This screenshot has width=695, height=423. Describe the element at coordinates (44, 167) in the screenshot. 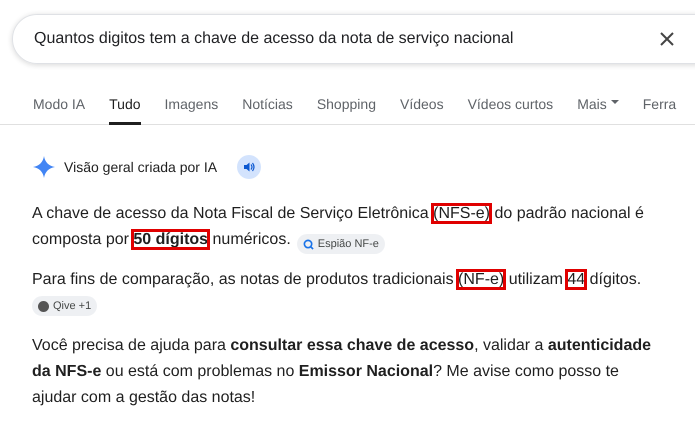

I see `sparkle-icon` at that location.